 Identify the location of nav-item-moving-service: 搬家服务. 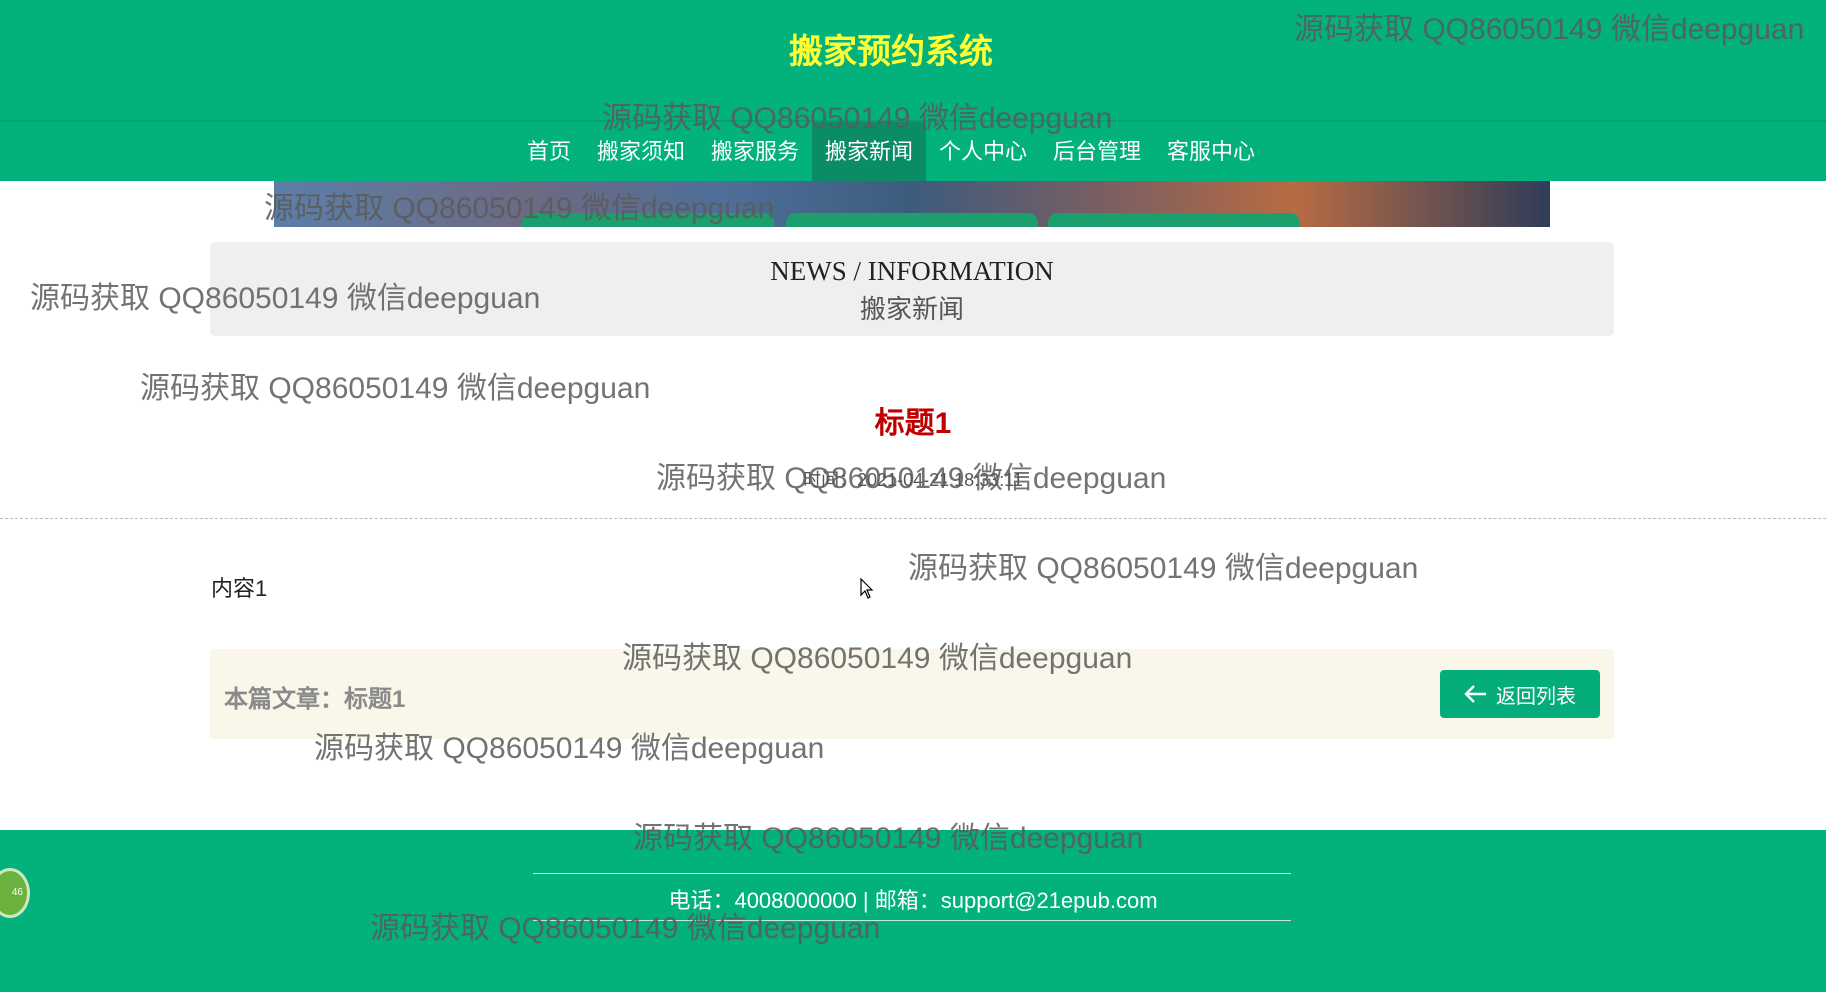
(755, 151).